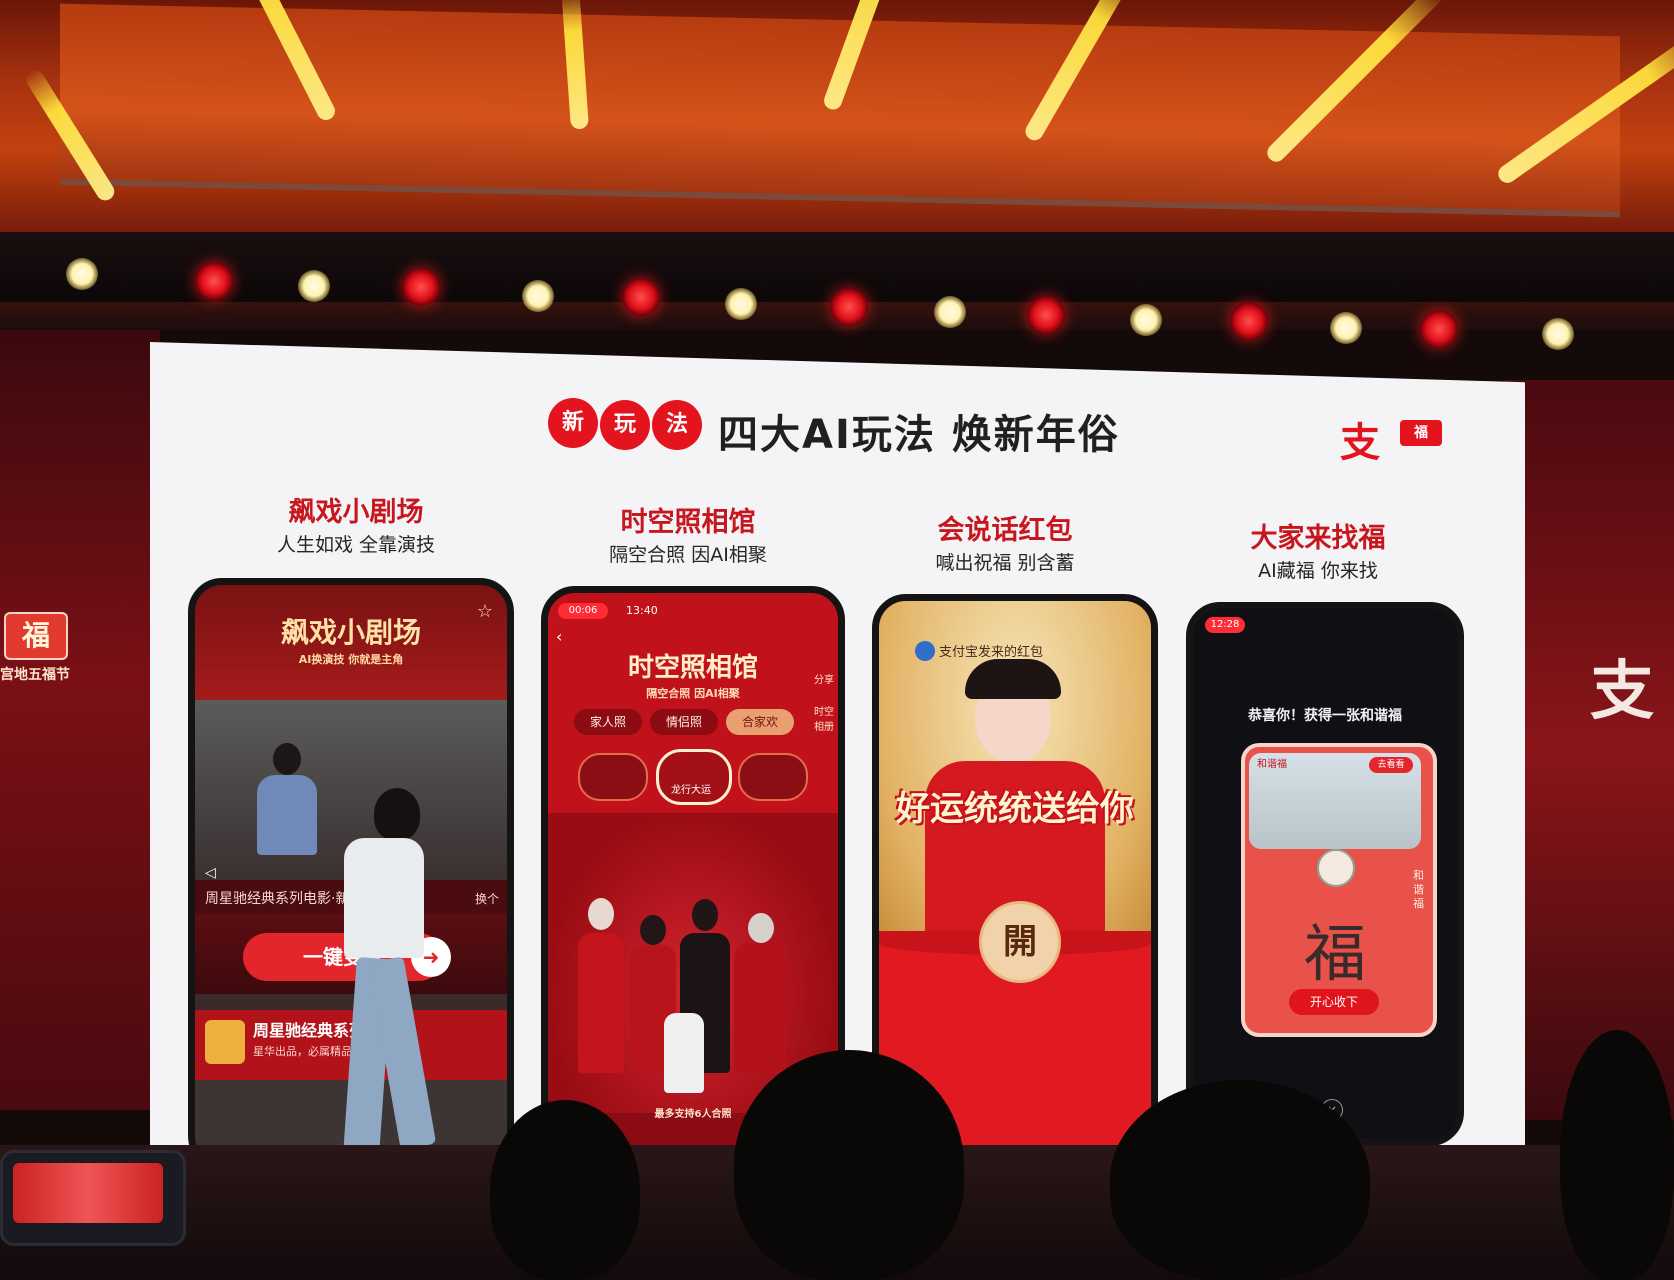 This screenshot has height=1280, width=1674. I want to click on fortune-card-badge: 去看看, so click(1391, 765).